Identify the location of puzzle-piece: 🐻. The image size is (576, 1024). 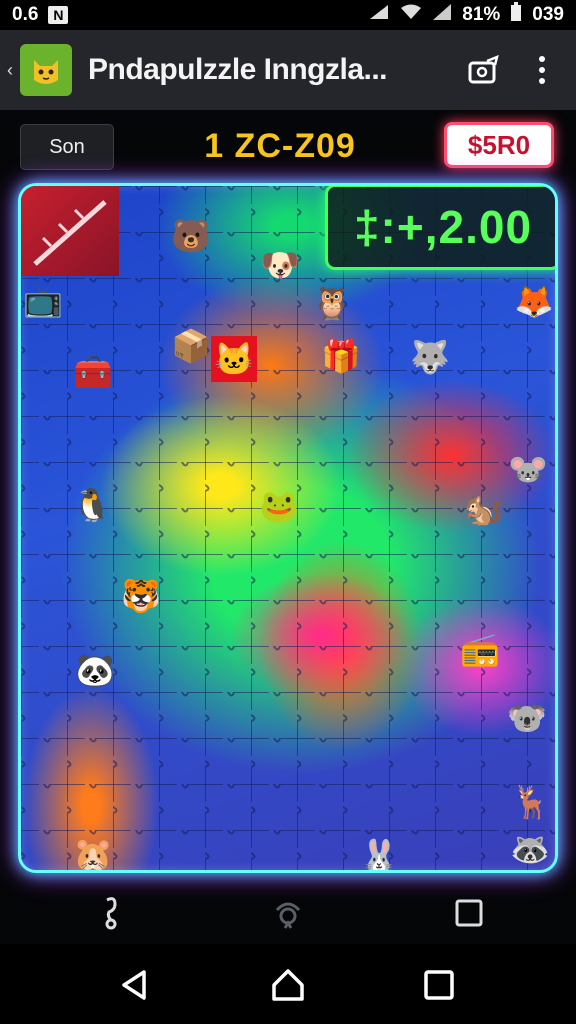
(191, 236).